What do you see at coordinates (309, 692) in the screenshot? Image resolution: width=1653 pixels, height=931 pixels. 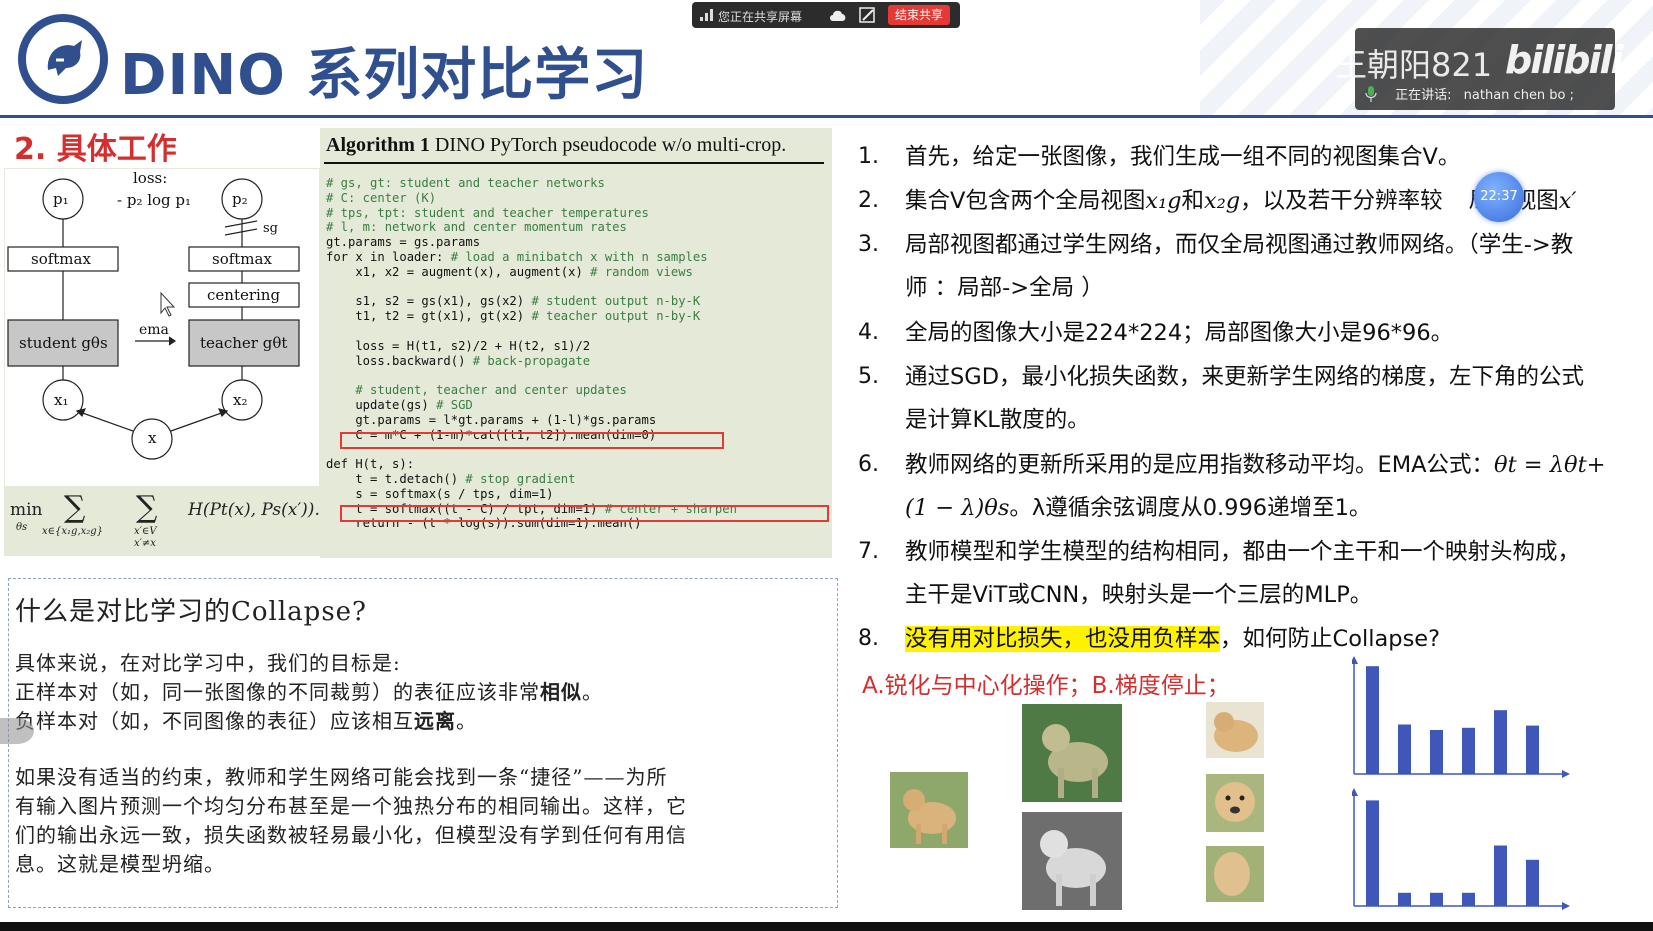 I see `collapse-positive-pairs: 正样本对（如，同一张图像的不同裁剪）的表征应该非常相似。` at bounding box center [309, 692].